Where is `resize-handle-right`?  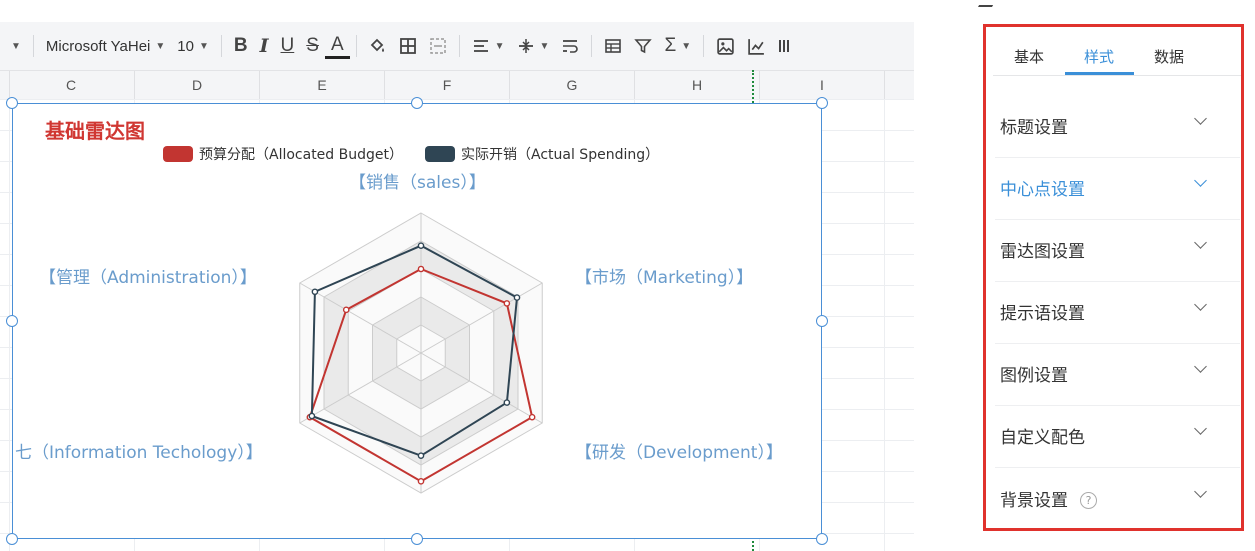
resize-handle-right is located at coordinates (822, 321).